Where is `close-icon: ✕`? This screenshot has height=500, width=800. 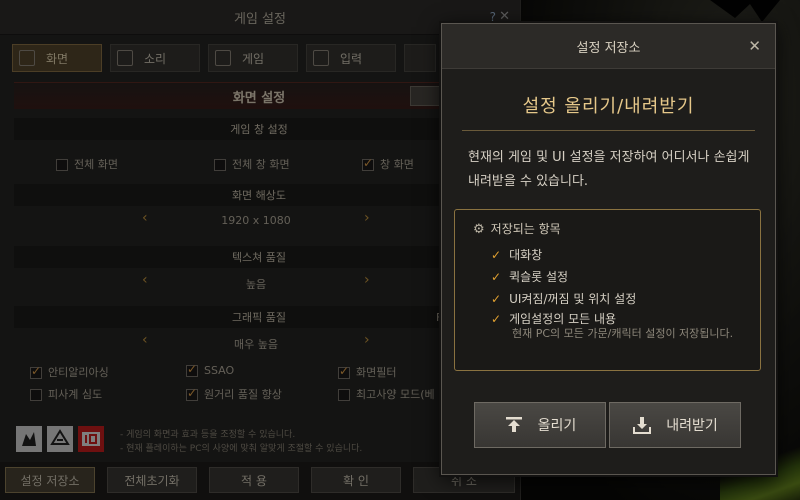 close-icon: ✕ is located at coordinates (754, 46).